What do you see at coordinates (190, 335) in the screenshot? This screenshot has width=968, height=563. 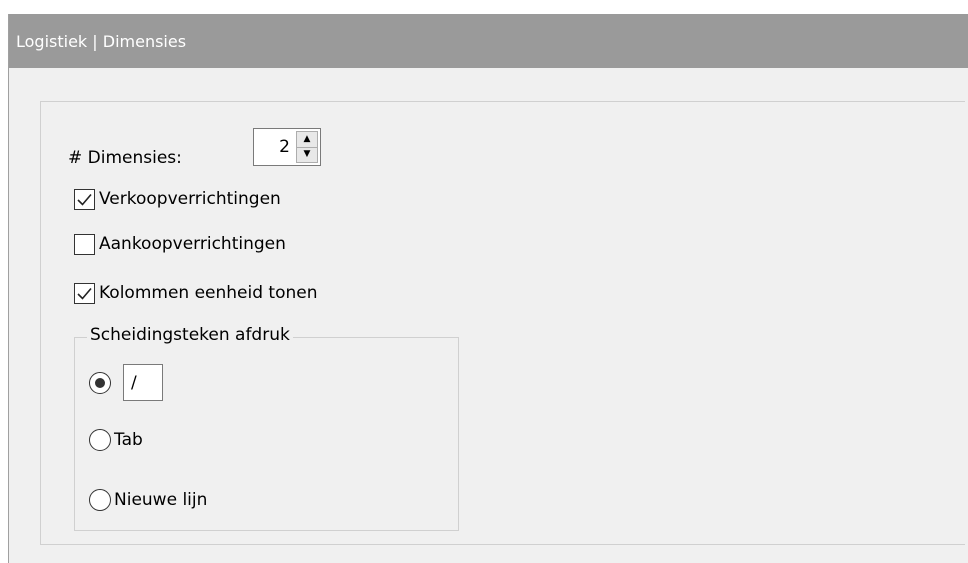 I see `separator-groupbox-title: Scheidingsteken afdruk` at bounding box center [190, 335].